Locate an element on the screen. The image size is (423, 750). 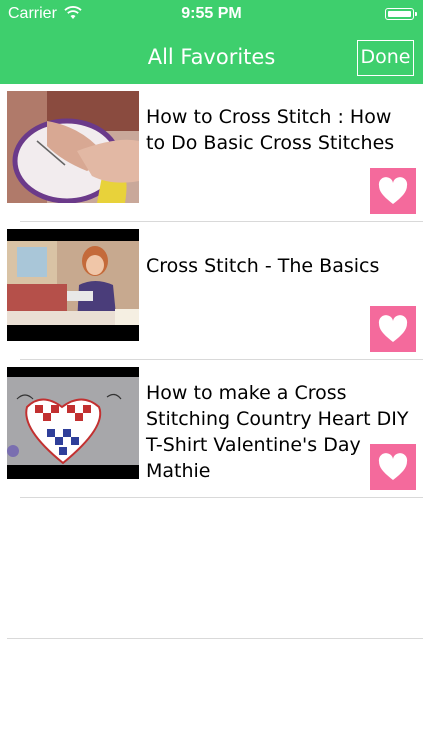
status-bar: Carrier 9:55 PM is located at coordinates (211, 14).